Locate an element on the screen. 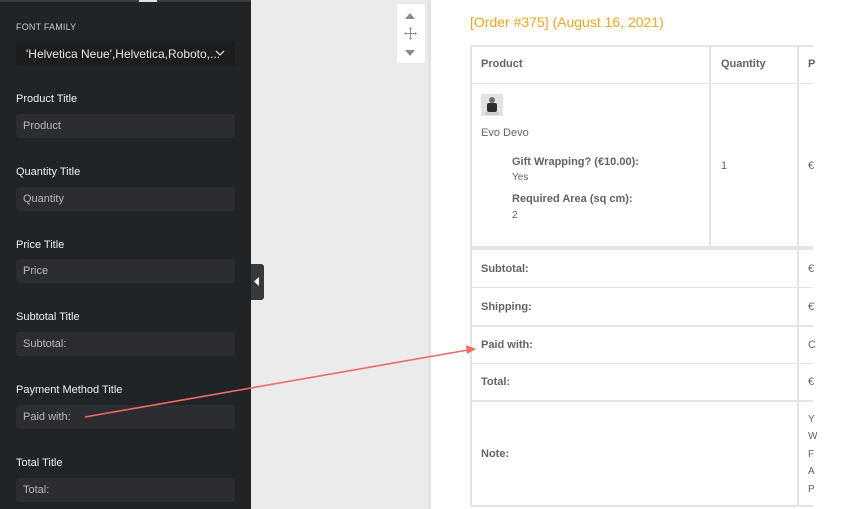 The height and width of the screenshot is (509, 856). meta-label-gift-wrapping: Gift Wrapping? (€10.00): is located at coordinates (575, 162).